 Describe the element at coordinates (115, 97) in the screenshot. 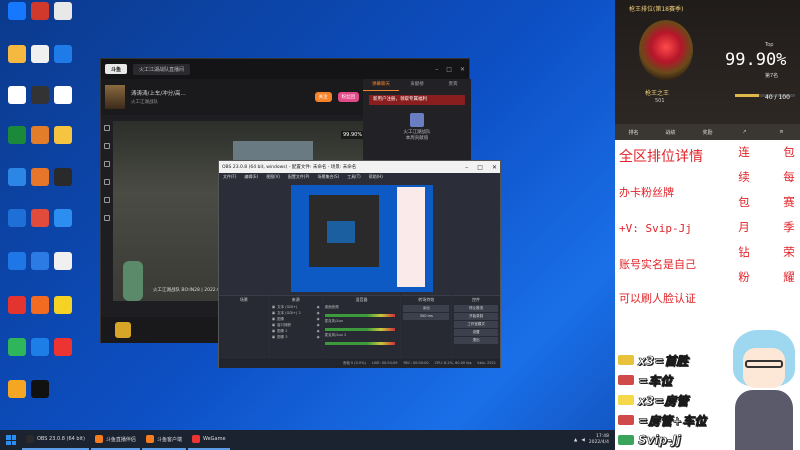

I see `streamer-avatar` at that location.